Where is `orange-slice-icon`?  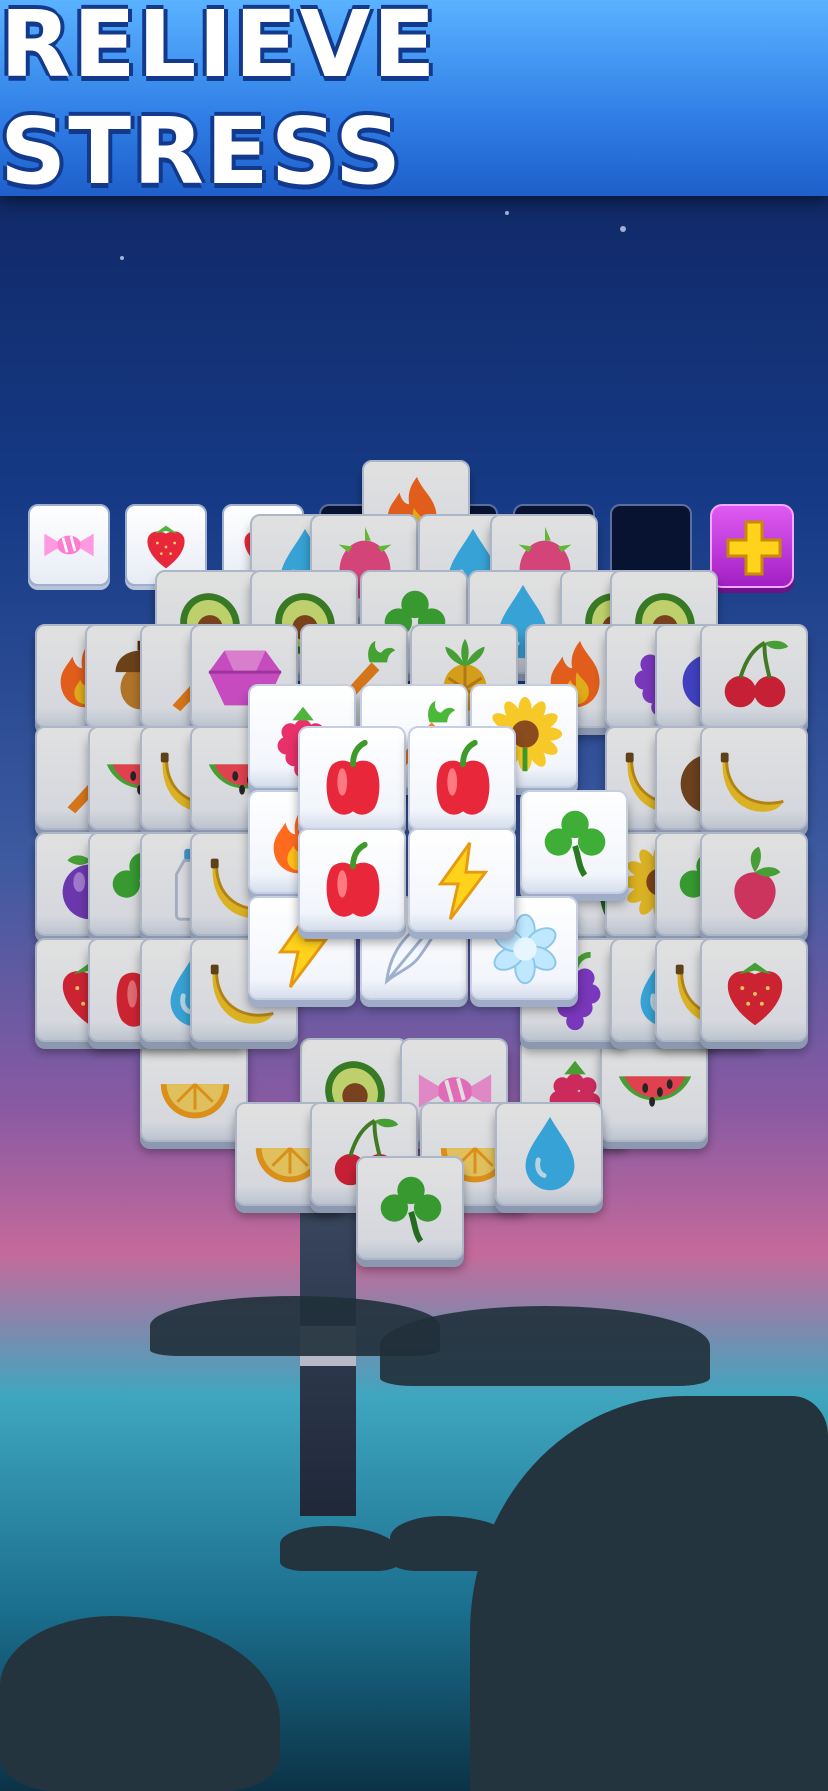
orange-slice-icon is located at coordinates (195, 1101).